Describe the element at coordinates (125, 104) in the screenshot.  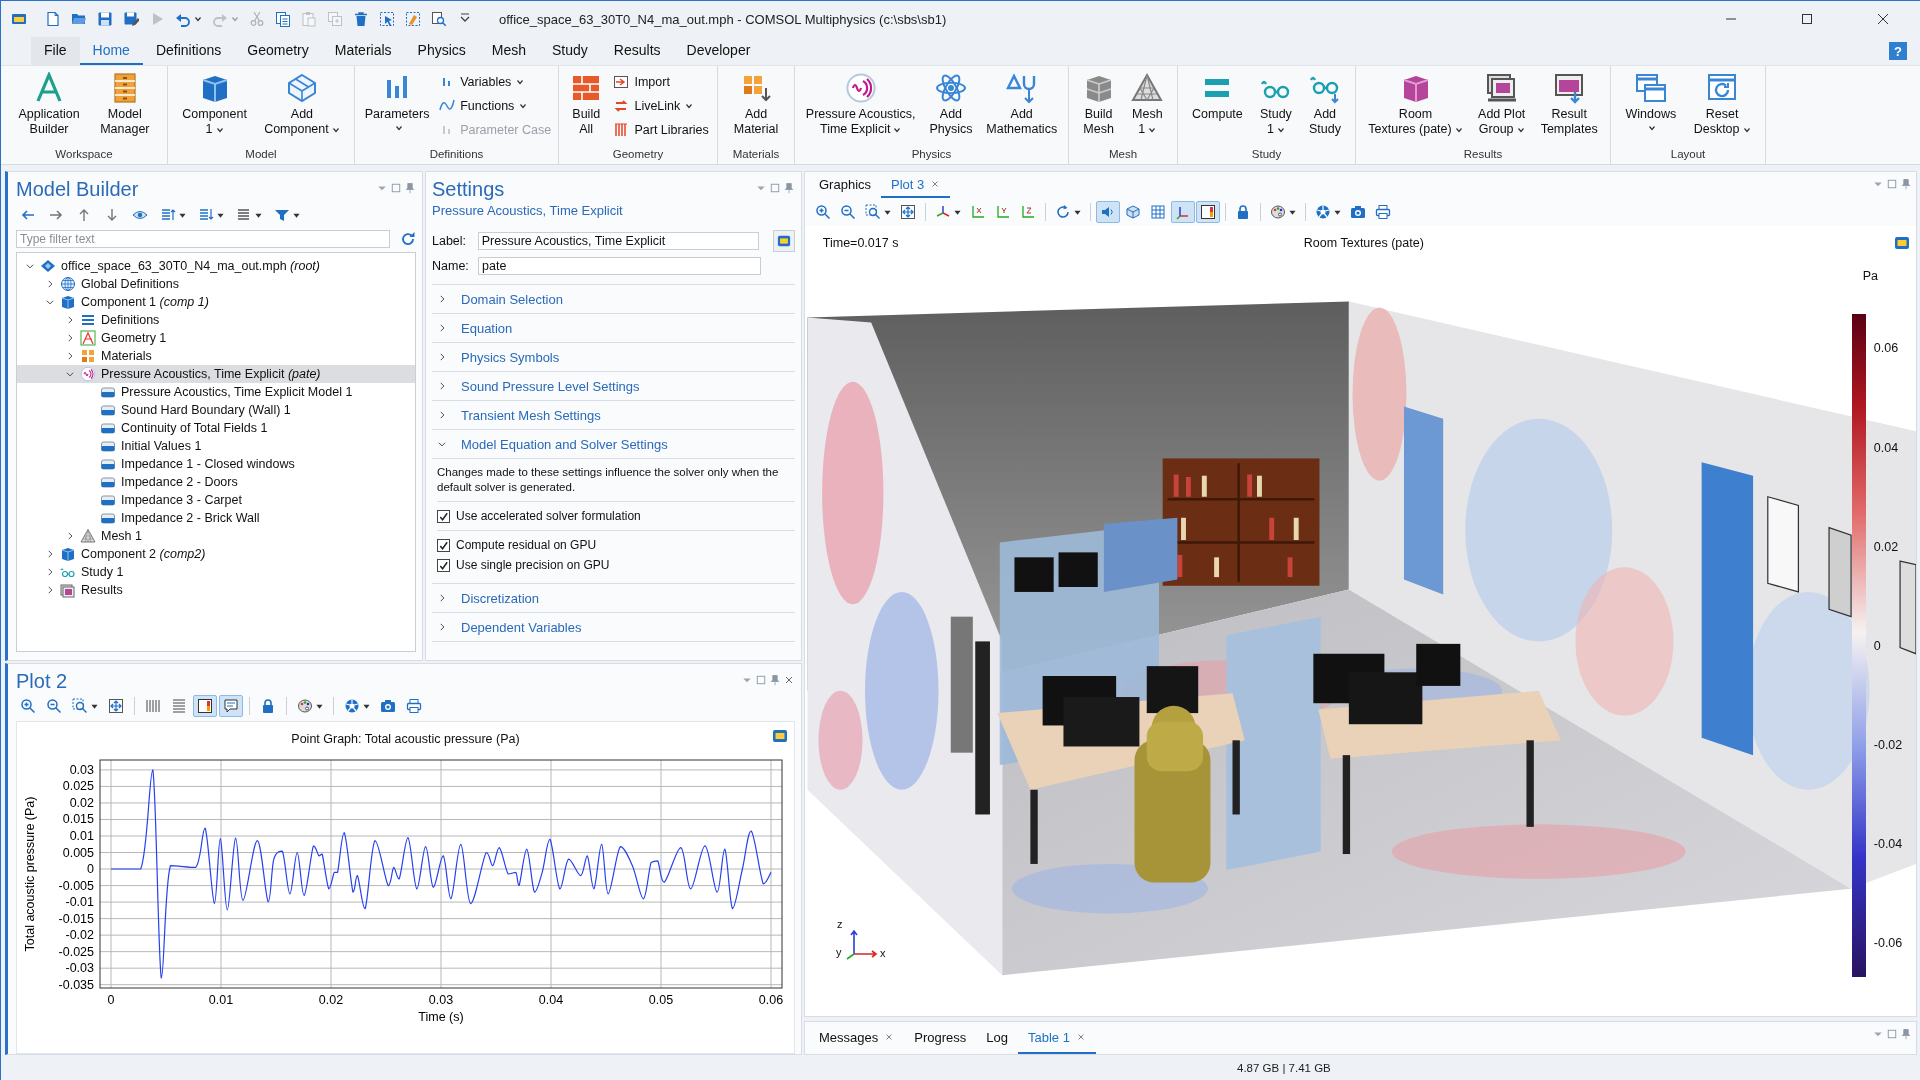
I see `ribbon-button: Model Manager` at that location.